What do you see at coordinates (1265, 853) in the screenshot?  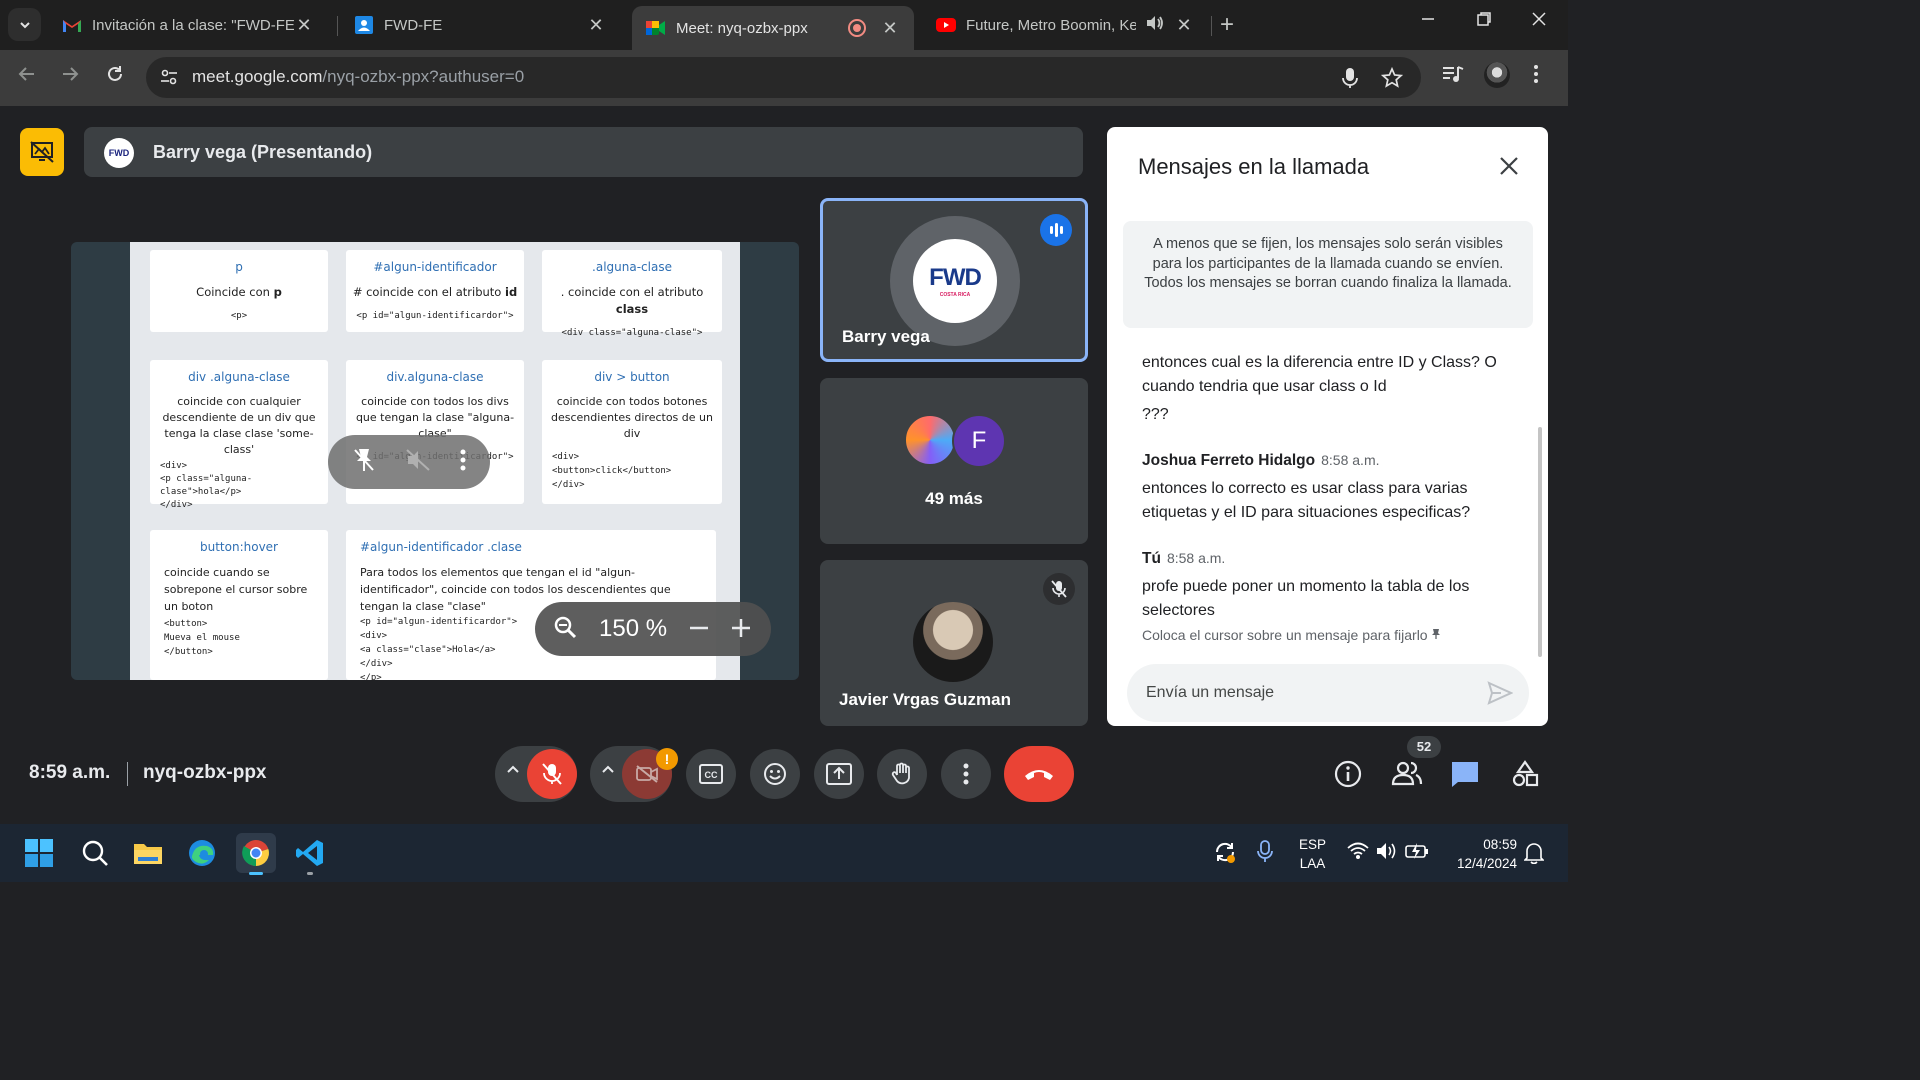 I see `microphone-in-use-icon` at bounding box center [1265, 853].